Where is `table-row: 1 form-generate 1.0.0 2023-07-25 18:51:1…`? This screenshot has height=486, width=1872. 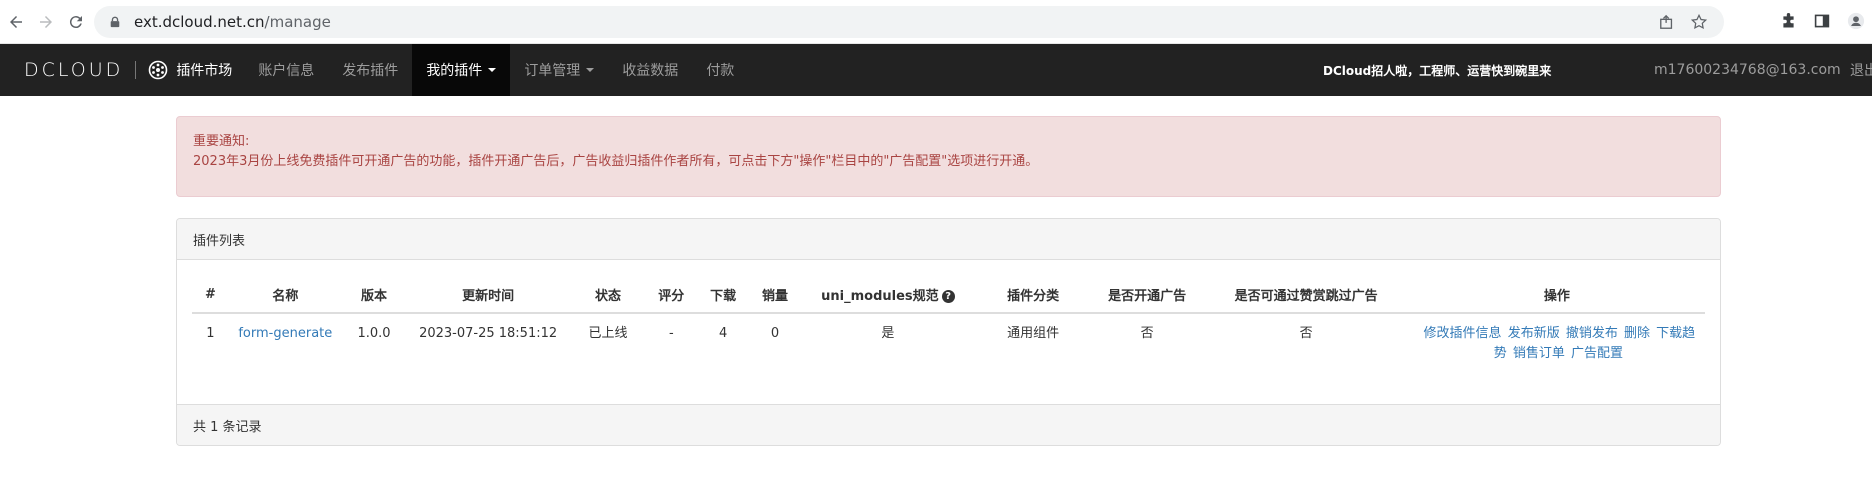
table-row: 1 form-generate 1.0.0 2023-07-25 18:51:1… is located at coordinates (948, 338).